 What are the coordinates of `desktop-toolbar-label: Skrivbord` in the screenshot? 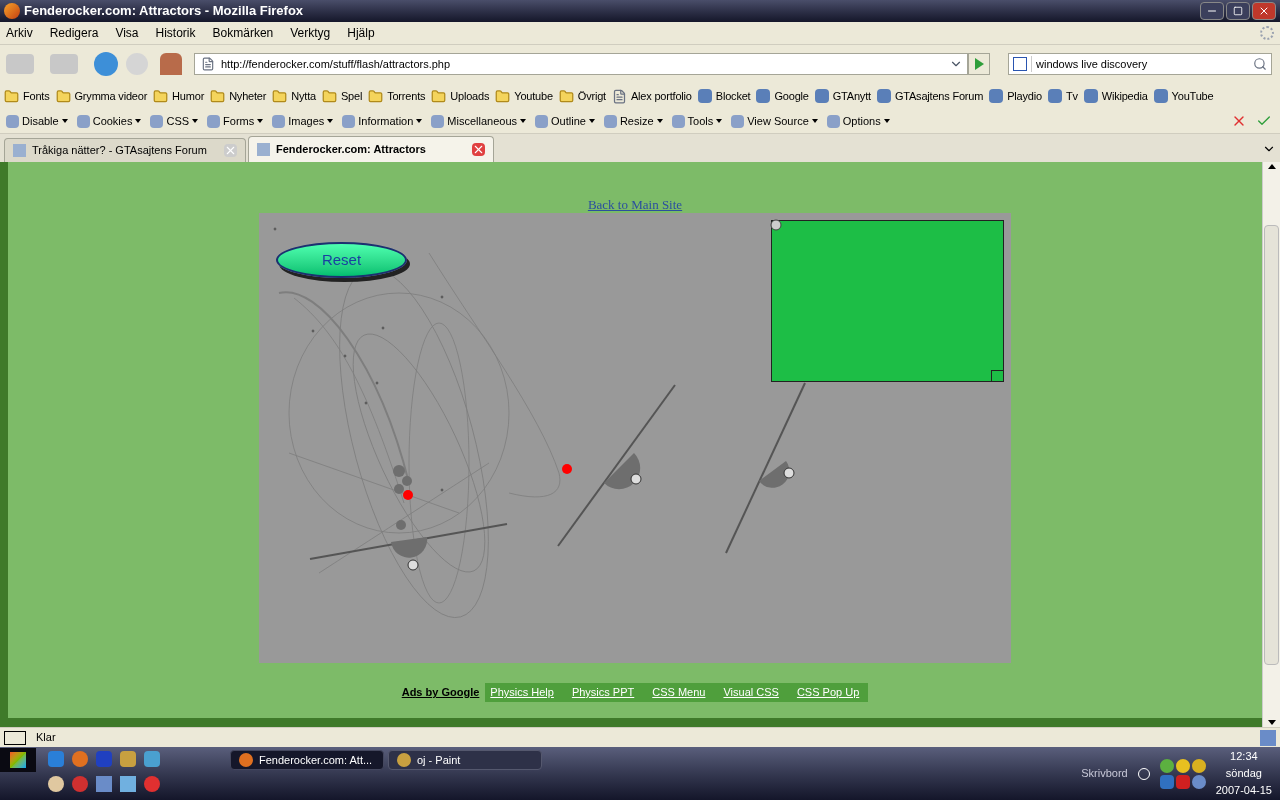 It's located at (1104, 773).